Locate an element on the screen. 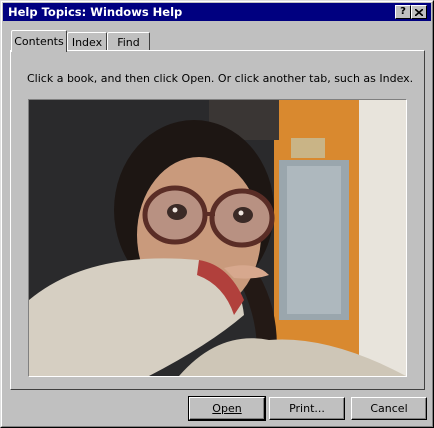  close-button is located at coordinates (419, 12).